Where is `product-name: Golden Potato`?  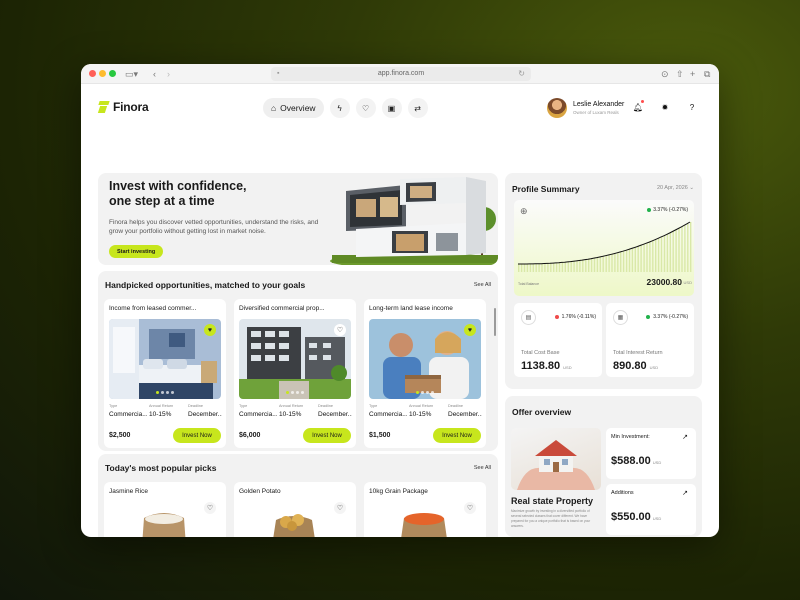 product-name: Golden Potato is located at coordinates (260, 491).